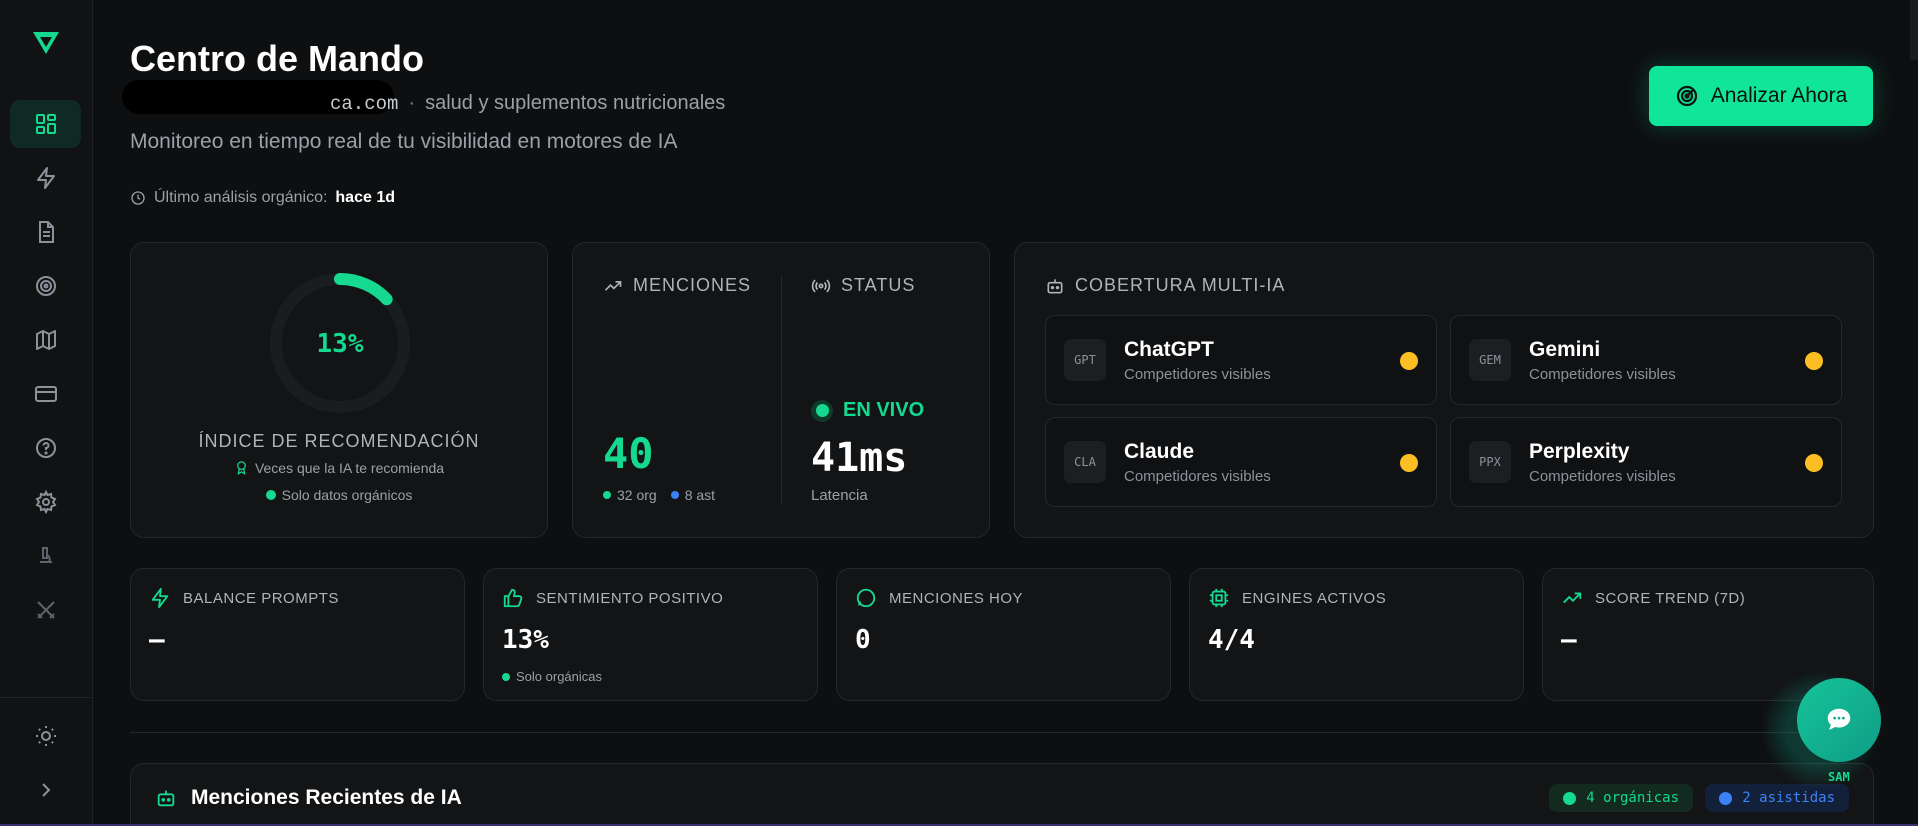 The height and width of the screenshot is (826, 1918). I want to click on engine-badge: GPT, so click(1085, 360).